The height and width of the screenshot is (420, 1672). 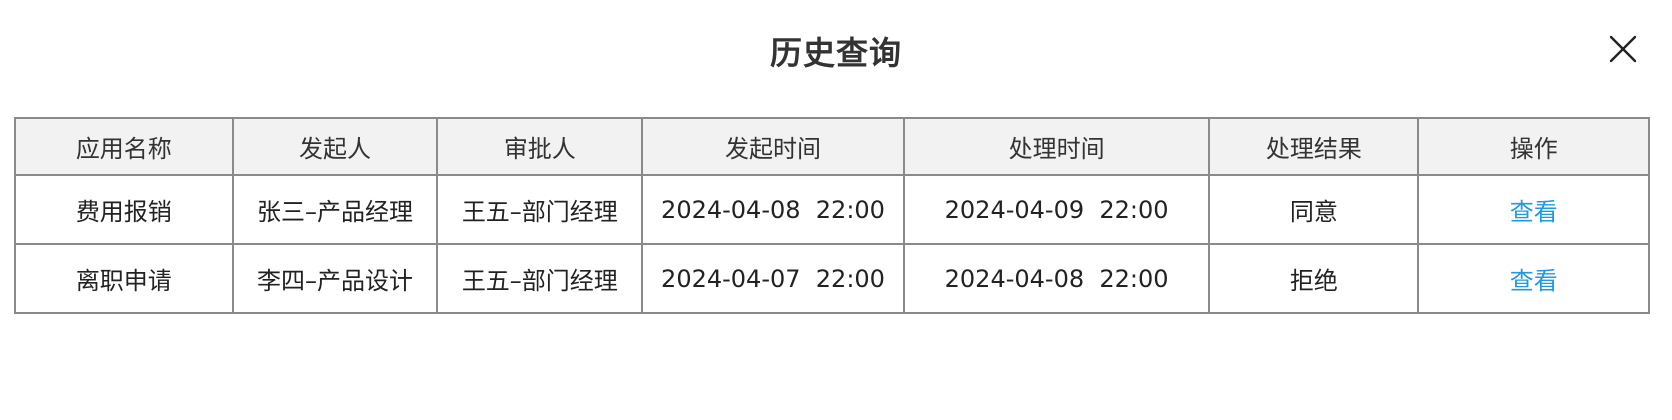 What do you see at coordinates (540, 146) in the screenshot?
I see `header-approver: 审批人` at bounding box center [540, 146].